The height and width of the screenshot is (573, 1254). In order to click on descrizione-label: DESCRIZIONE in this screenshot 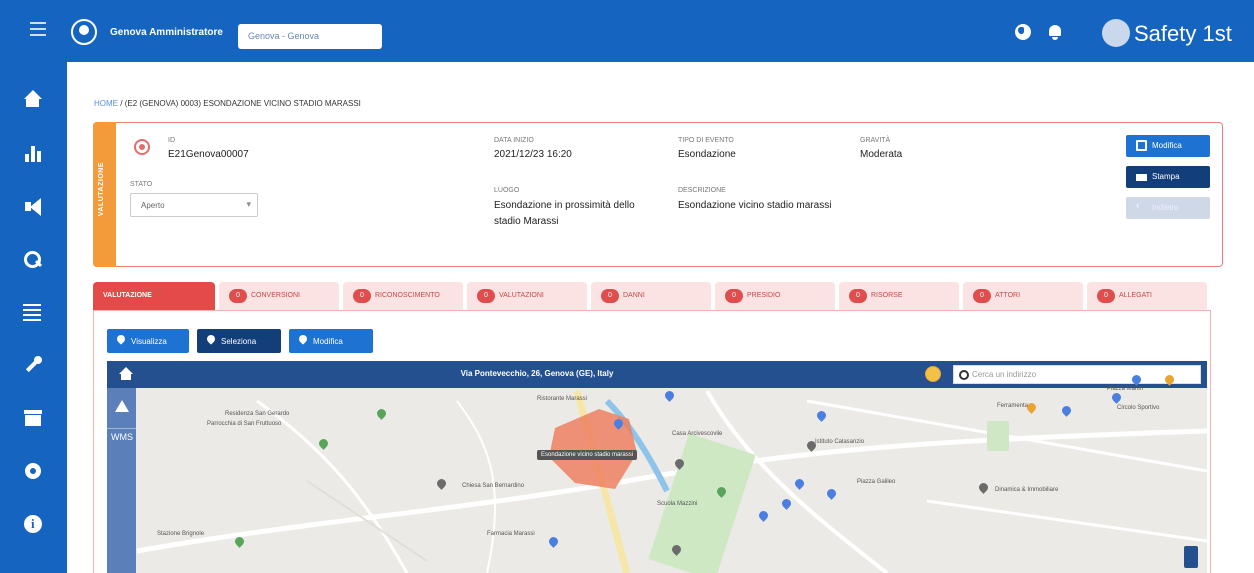, I will do `click(702, 190)`.